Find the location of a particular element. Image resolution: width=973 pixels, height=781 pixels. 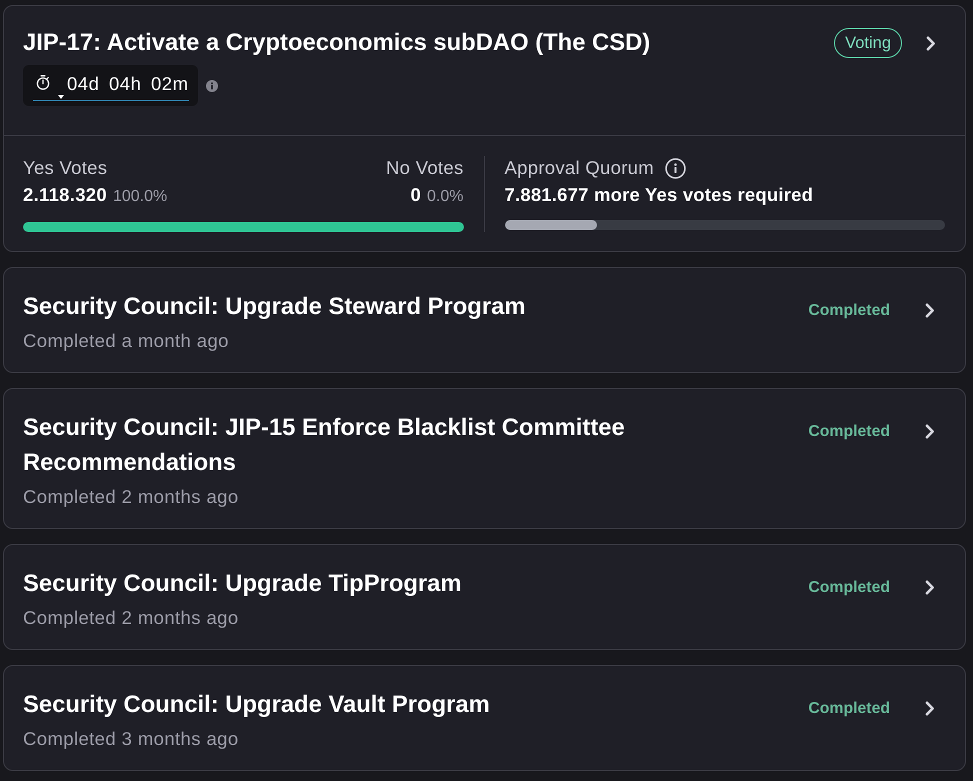

info-icon is located at coordinates (675, 168).